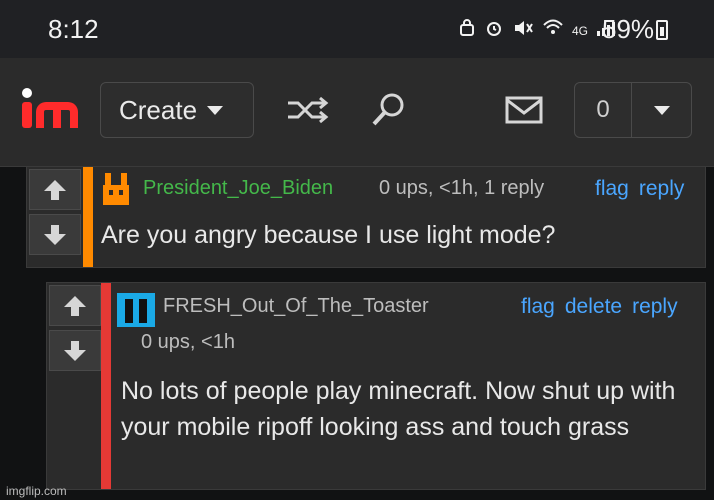 The width and height of the screenshot is (714, 500). I want to click on mute-icon, so click(523, 30).